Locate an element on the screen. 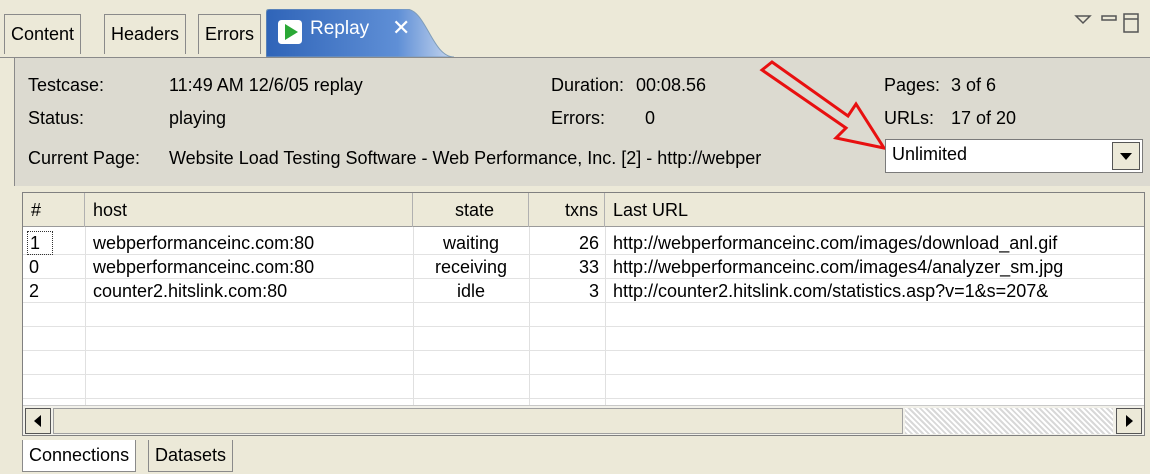 The image size is (1150, 474). row-state: idle is located at coordinates (471, 291).